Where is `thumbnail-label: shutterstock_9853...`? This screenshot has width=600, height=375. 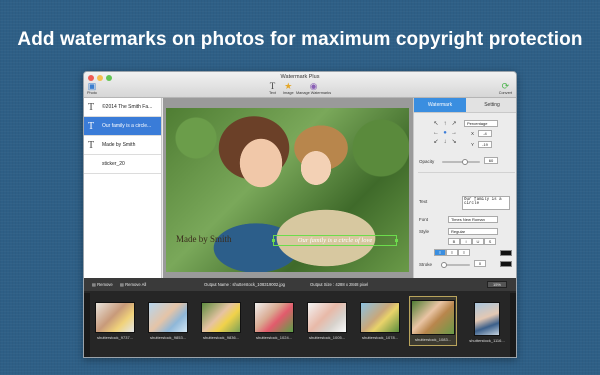 thumbnail-label: shutterstock_9853... is located at coordinates (168, 337).